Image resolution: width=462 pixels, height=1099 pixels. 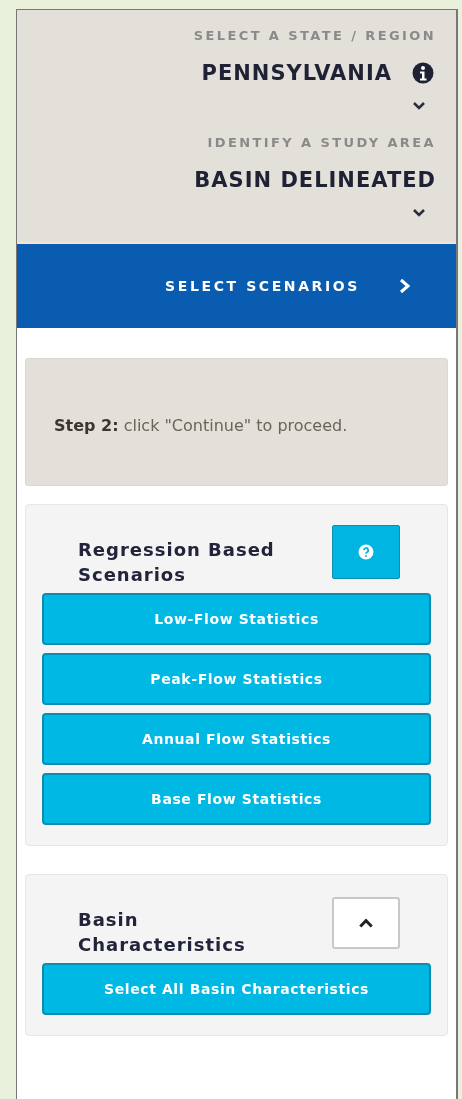 I want to click on panel-title: Basin Characteristics, so click(x=162, y=932).